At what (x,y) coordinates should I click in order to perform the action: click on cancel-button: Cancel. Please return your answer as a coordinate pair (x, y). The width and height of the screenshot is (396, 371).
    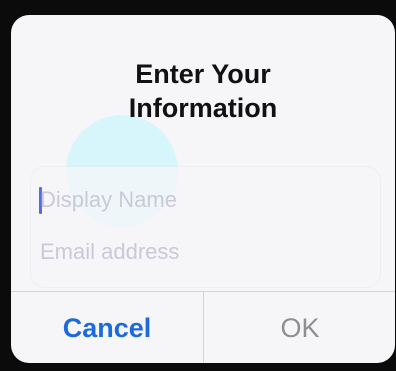
    Looking at the image, I should click on (107, 327).